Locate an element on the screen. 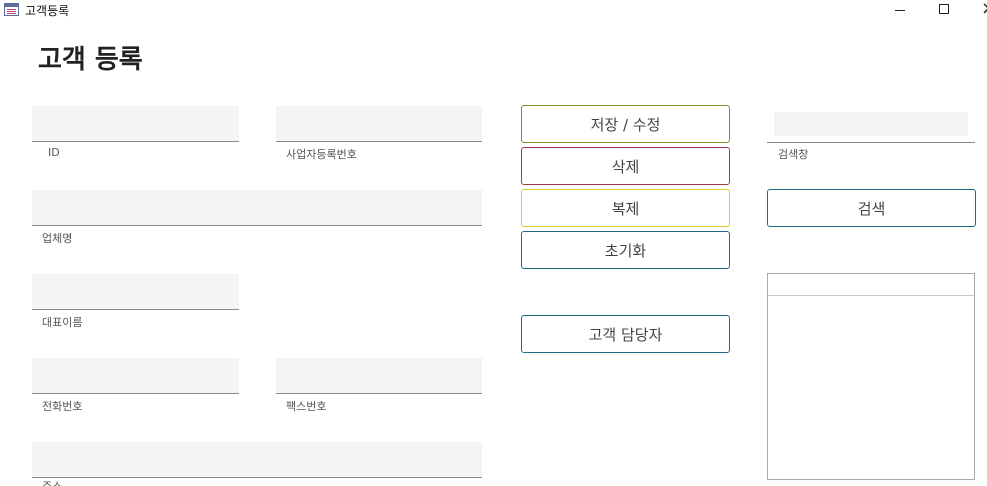 The image size is (987, 486). minimize-icon is located at coordinates (900, 10).